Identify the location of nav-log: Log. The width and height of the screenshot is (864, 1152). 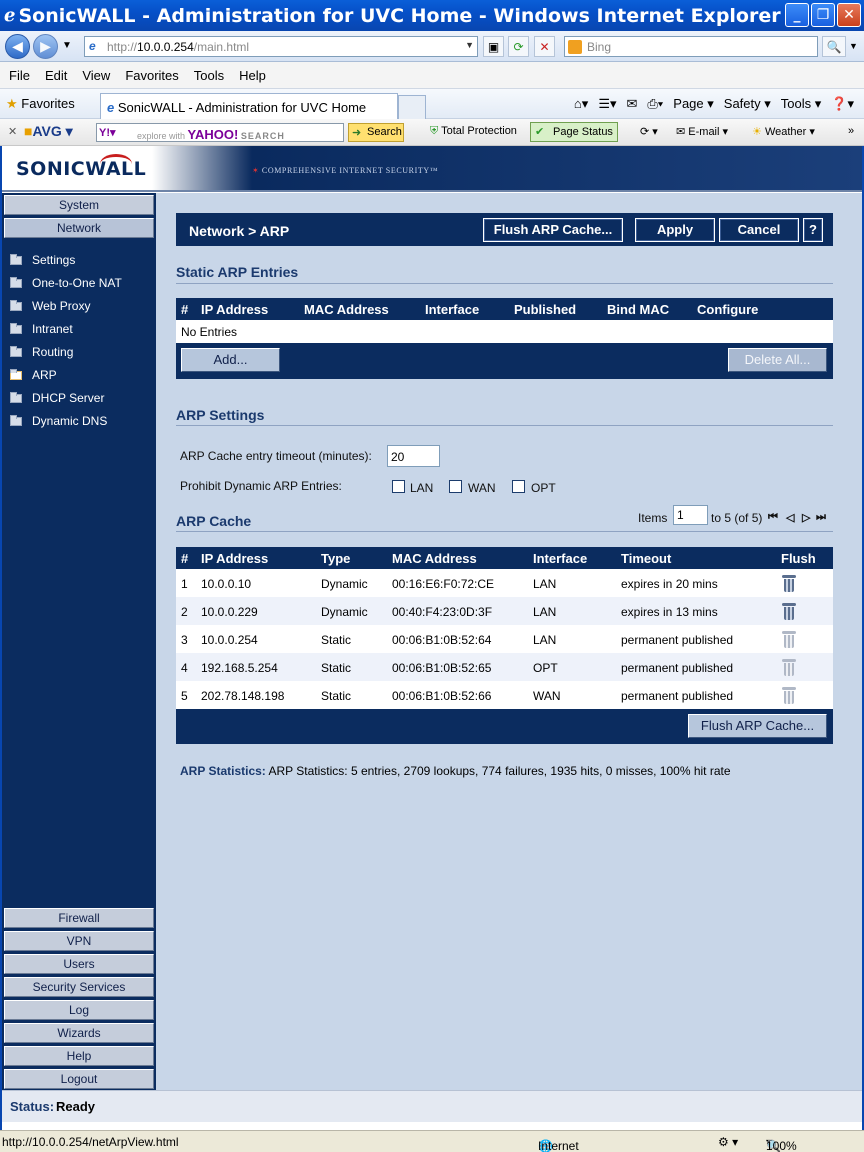
(79, 1010).